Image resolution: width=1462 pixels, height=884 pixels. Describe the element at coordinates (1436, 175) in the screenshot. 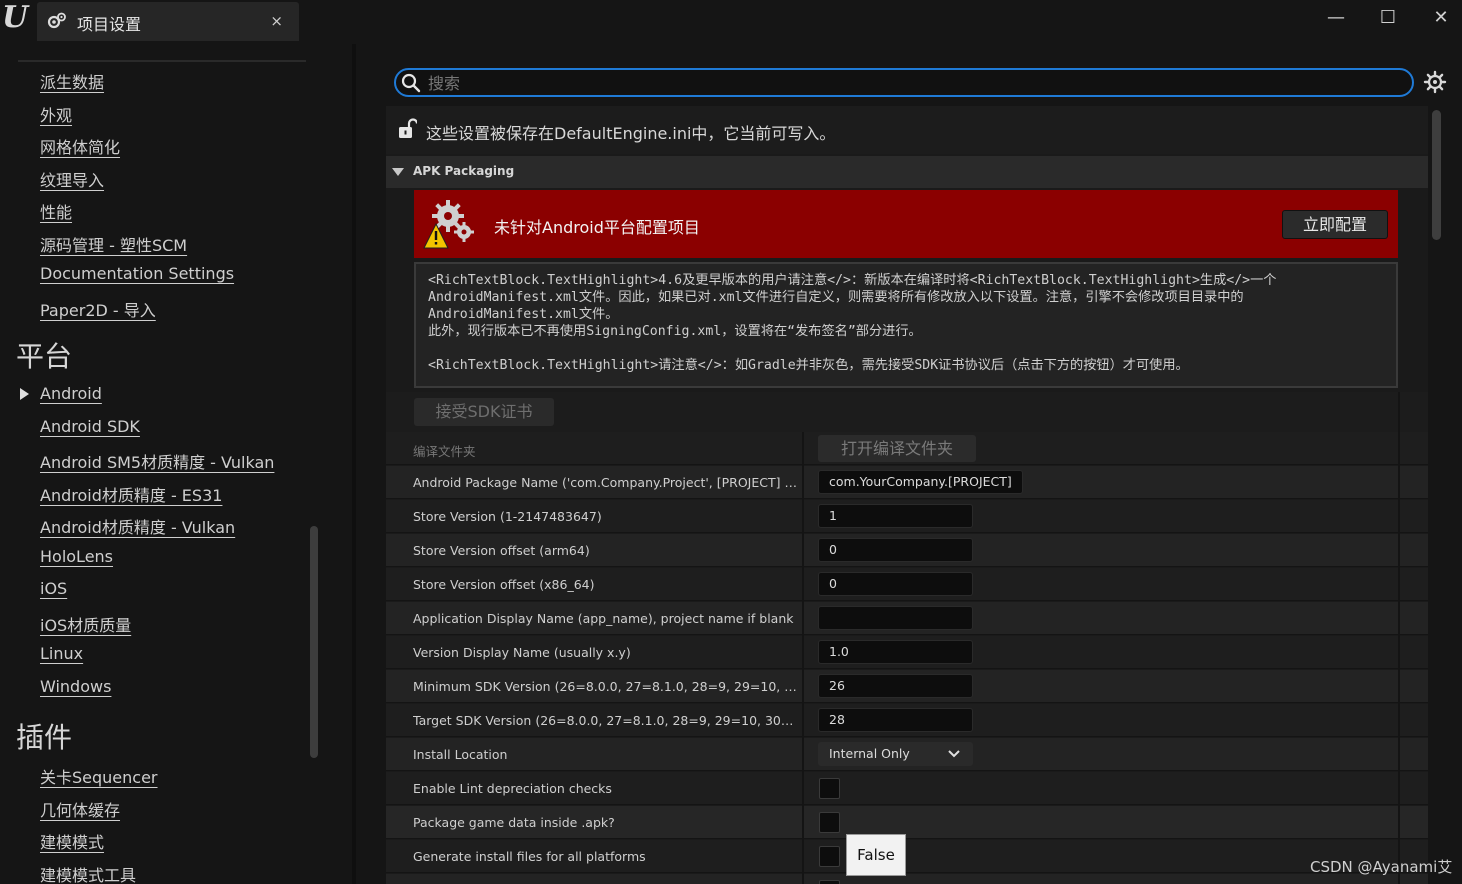

I see `panel-scrollbar` at that location.